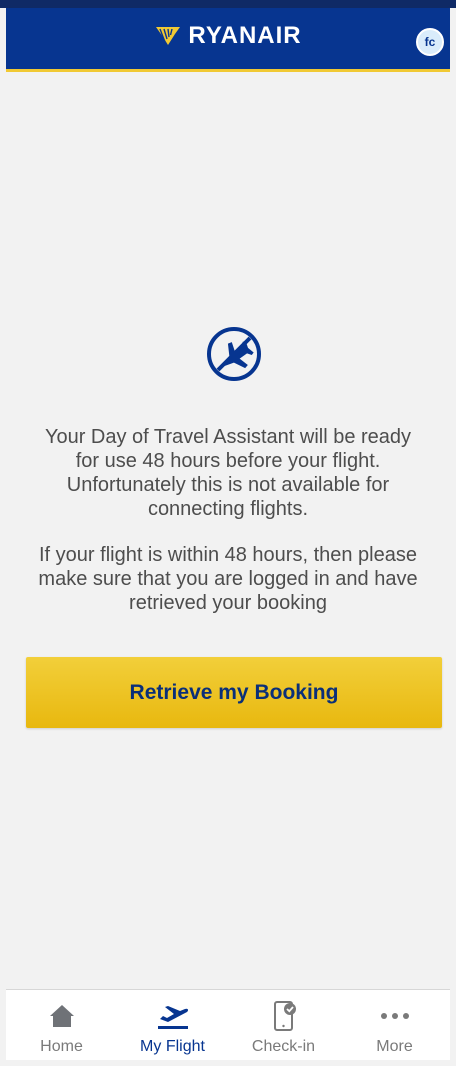 Image resolution: width=456 pixels, height=1066 pixels. I want to click on more-dots-icon, so click(395, 1016).